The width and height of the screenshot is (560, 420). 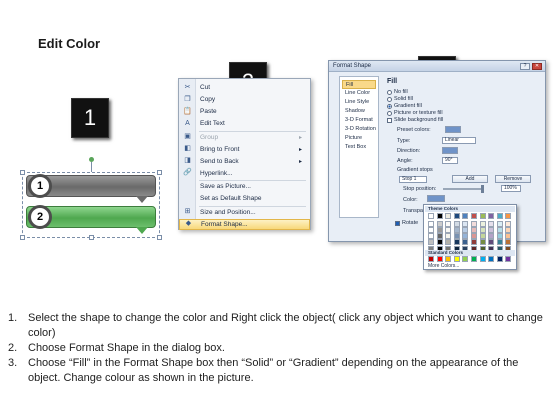 What do you see at coordinates (244, 138) in the screenshot?
I see `context-menu-item: ▣ Group ▸` at bounding box center [244, 138].